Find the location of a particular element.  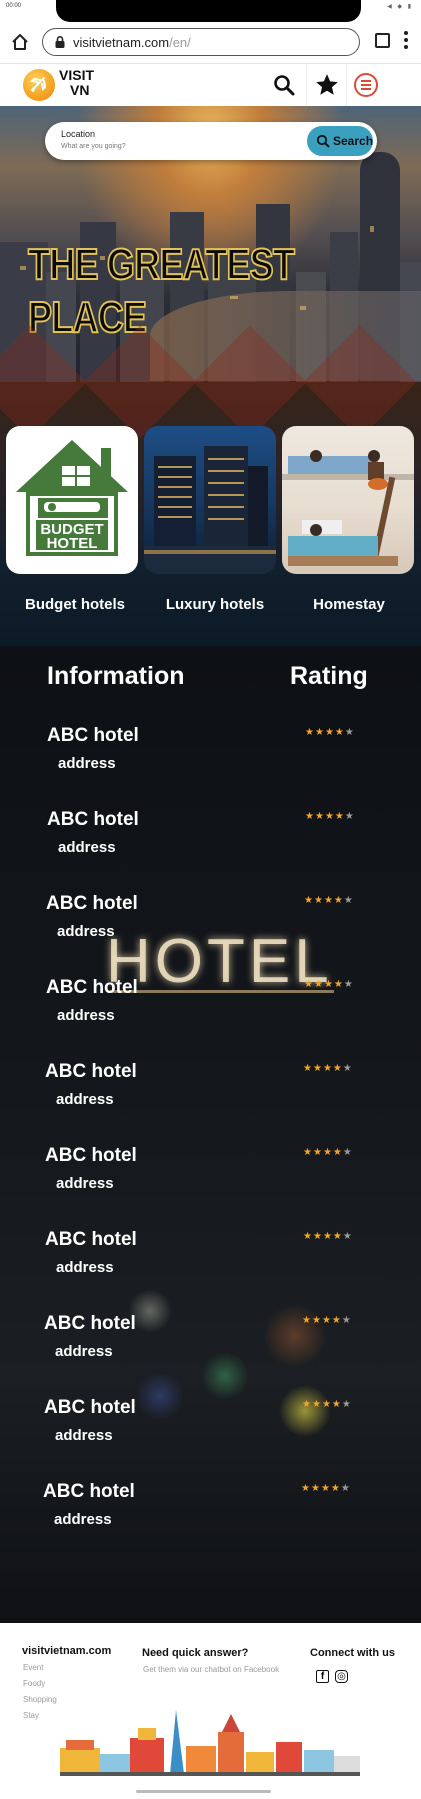

logo is located at coordinates (39, 85).